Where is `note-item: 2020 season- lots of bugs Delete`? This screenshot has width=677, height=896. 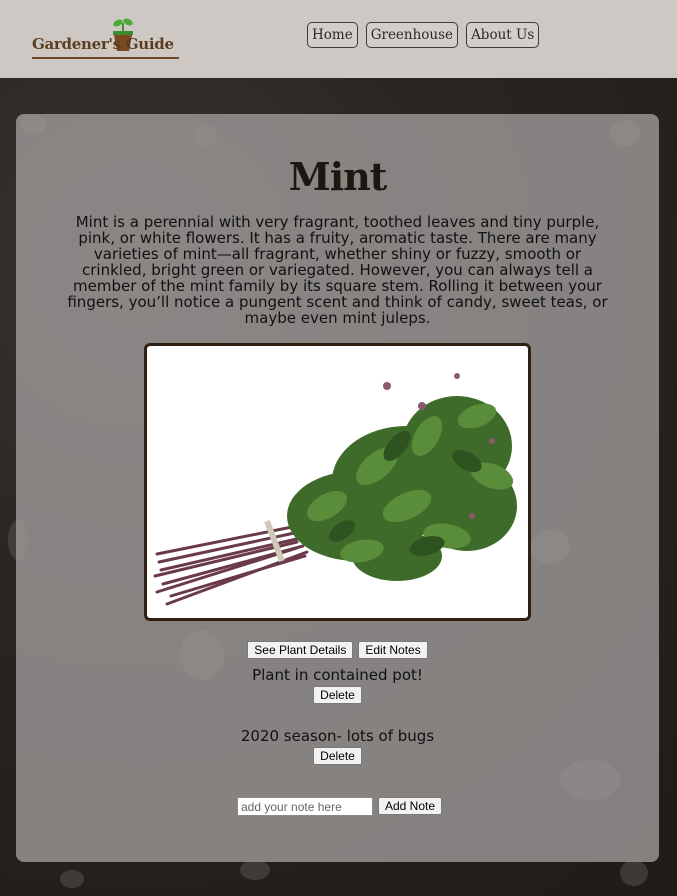
note-item: 2020 season- lots of bugs Delete is located at coordinates (337, 746).